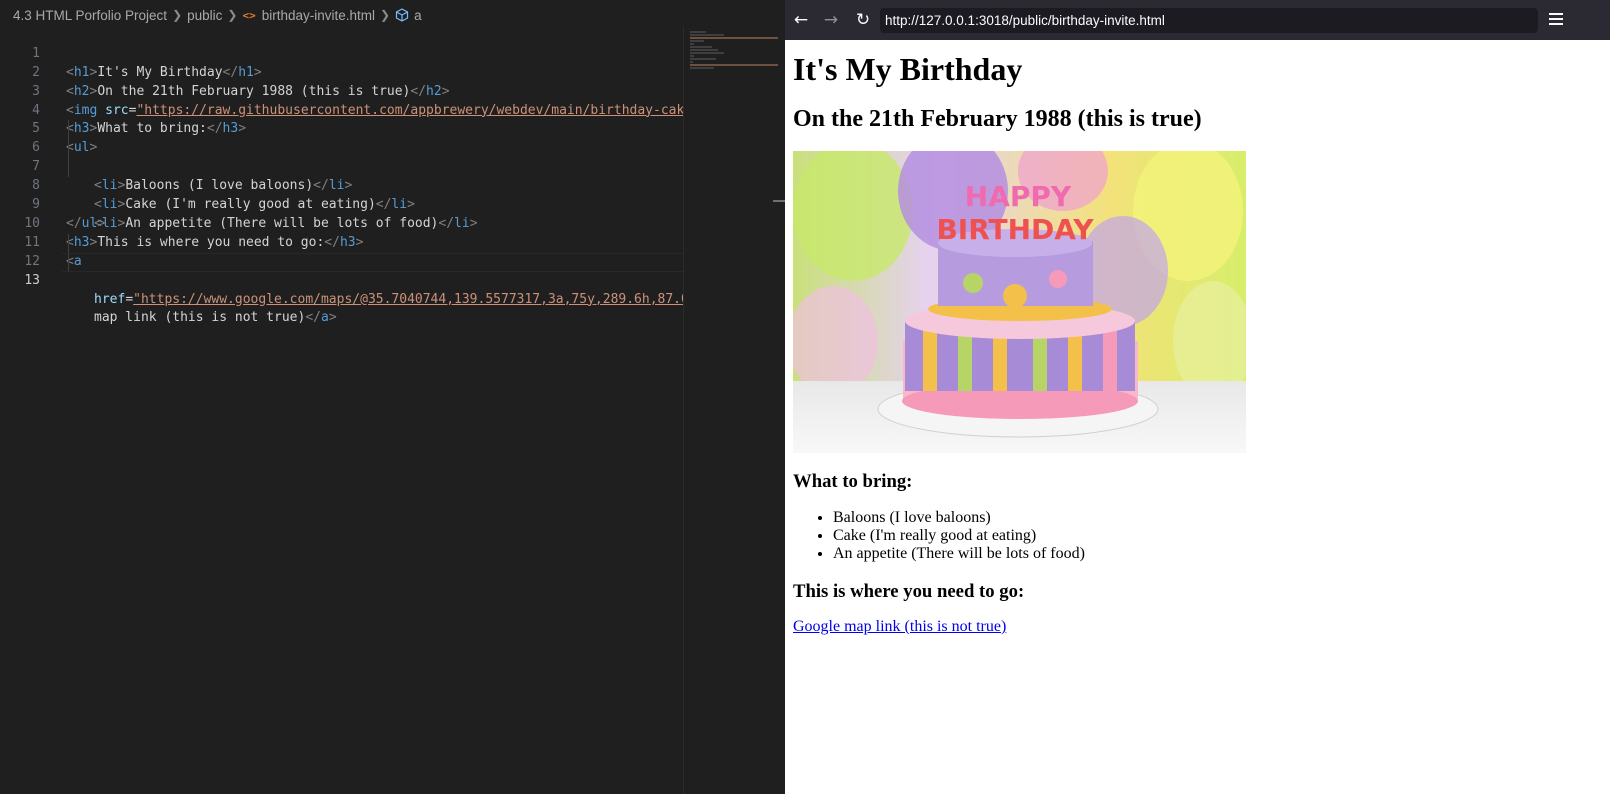 The image size is (1610, 794). Describe the element at coordinates (350, 242) in the screenshot. I see `code-line: 11 <a` at that location.